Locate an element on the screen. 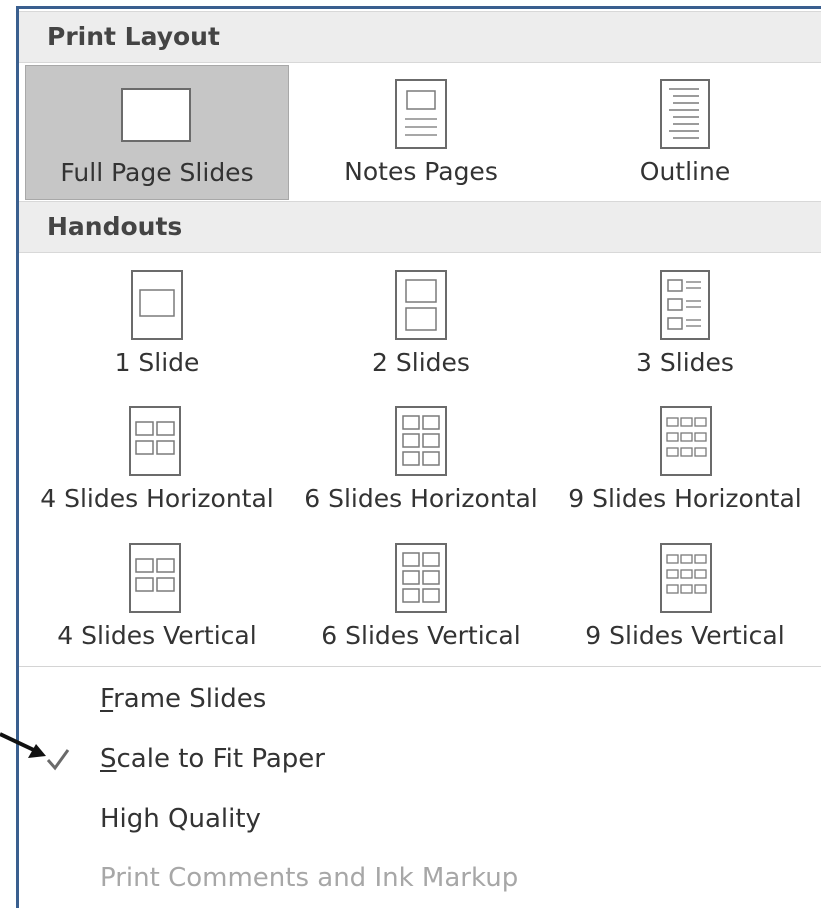 This screenshot has width=821, height=908. check-icon is located at coordinates (58, 760).